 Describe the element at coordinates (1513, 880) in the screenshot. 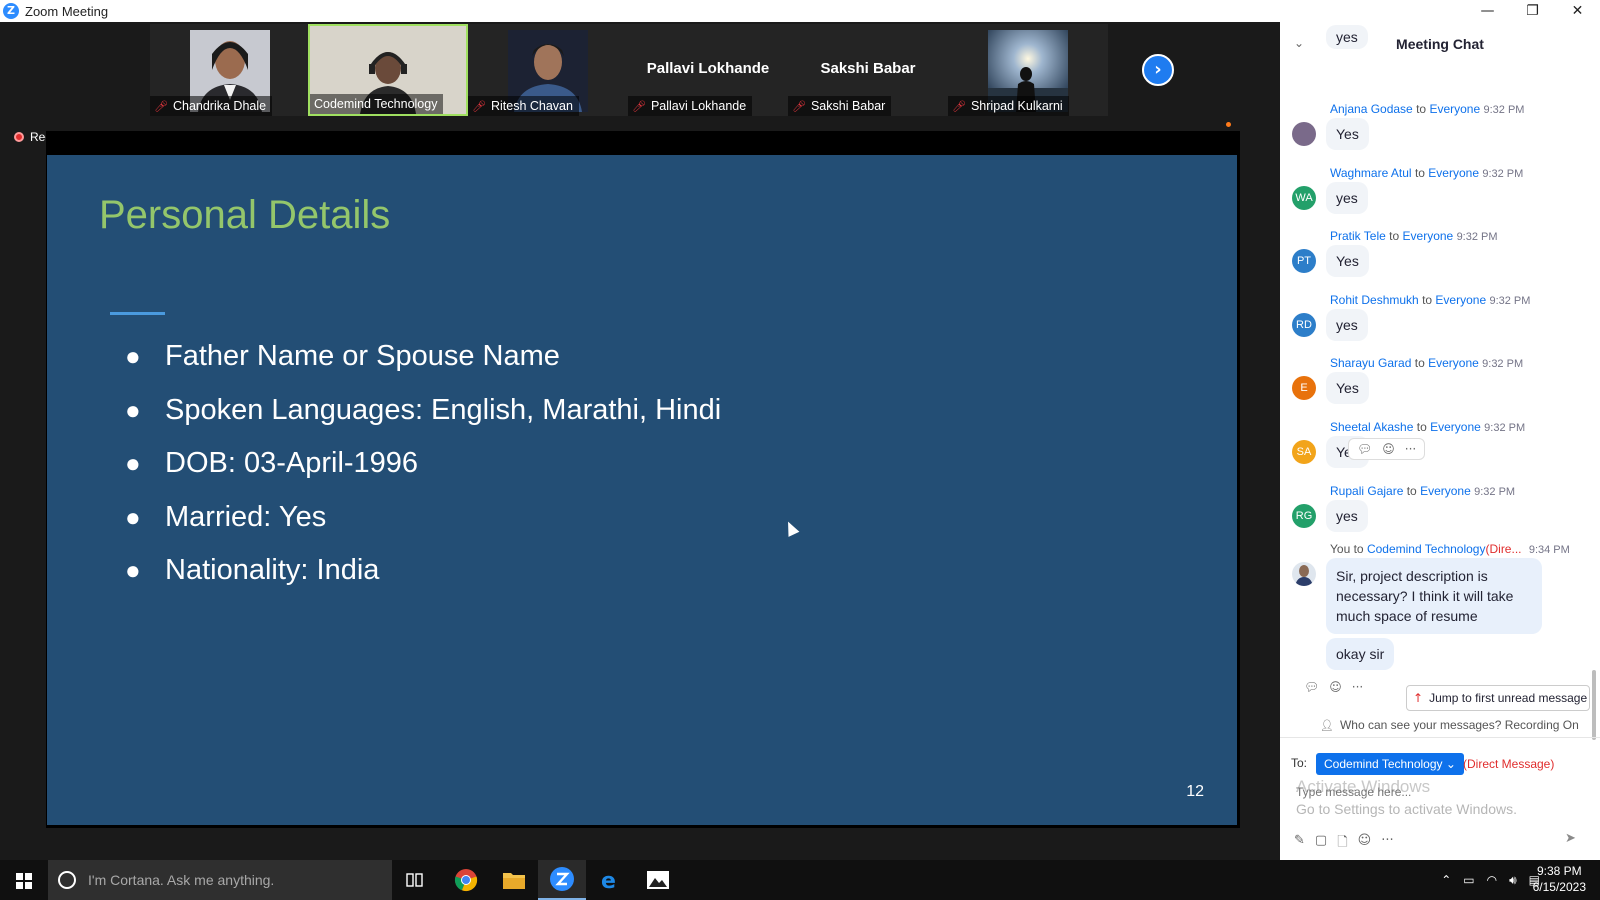

I see `volume-icon: 🔊︎` at that location.